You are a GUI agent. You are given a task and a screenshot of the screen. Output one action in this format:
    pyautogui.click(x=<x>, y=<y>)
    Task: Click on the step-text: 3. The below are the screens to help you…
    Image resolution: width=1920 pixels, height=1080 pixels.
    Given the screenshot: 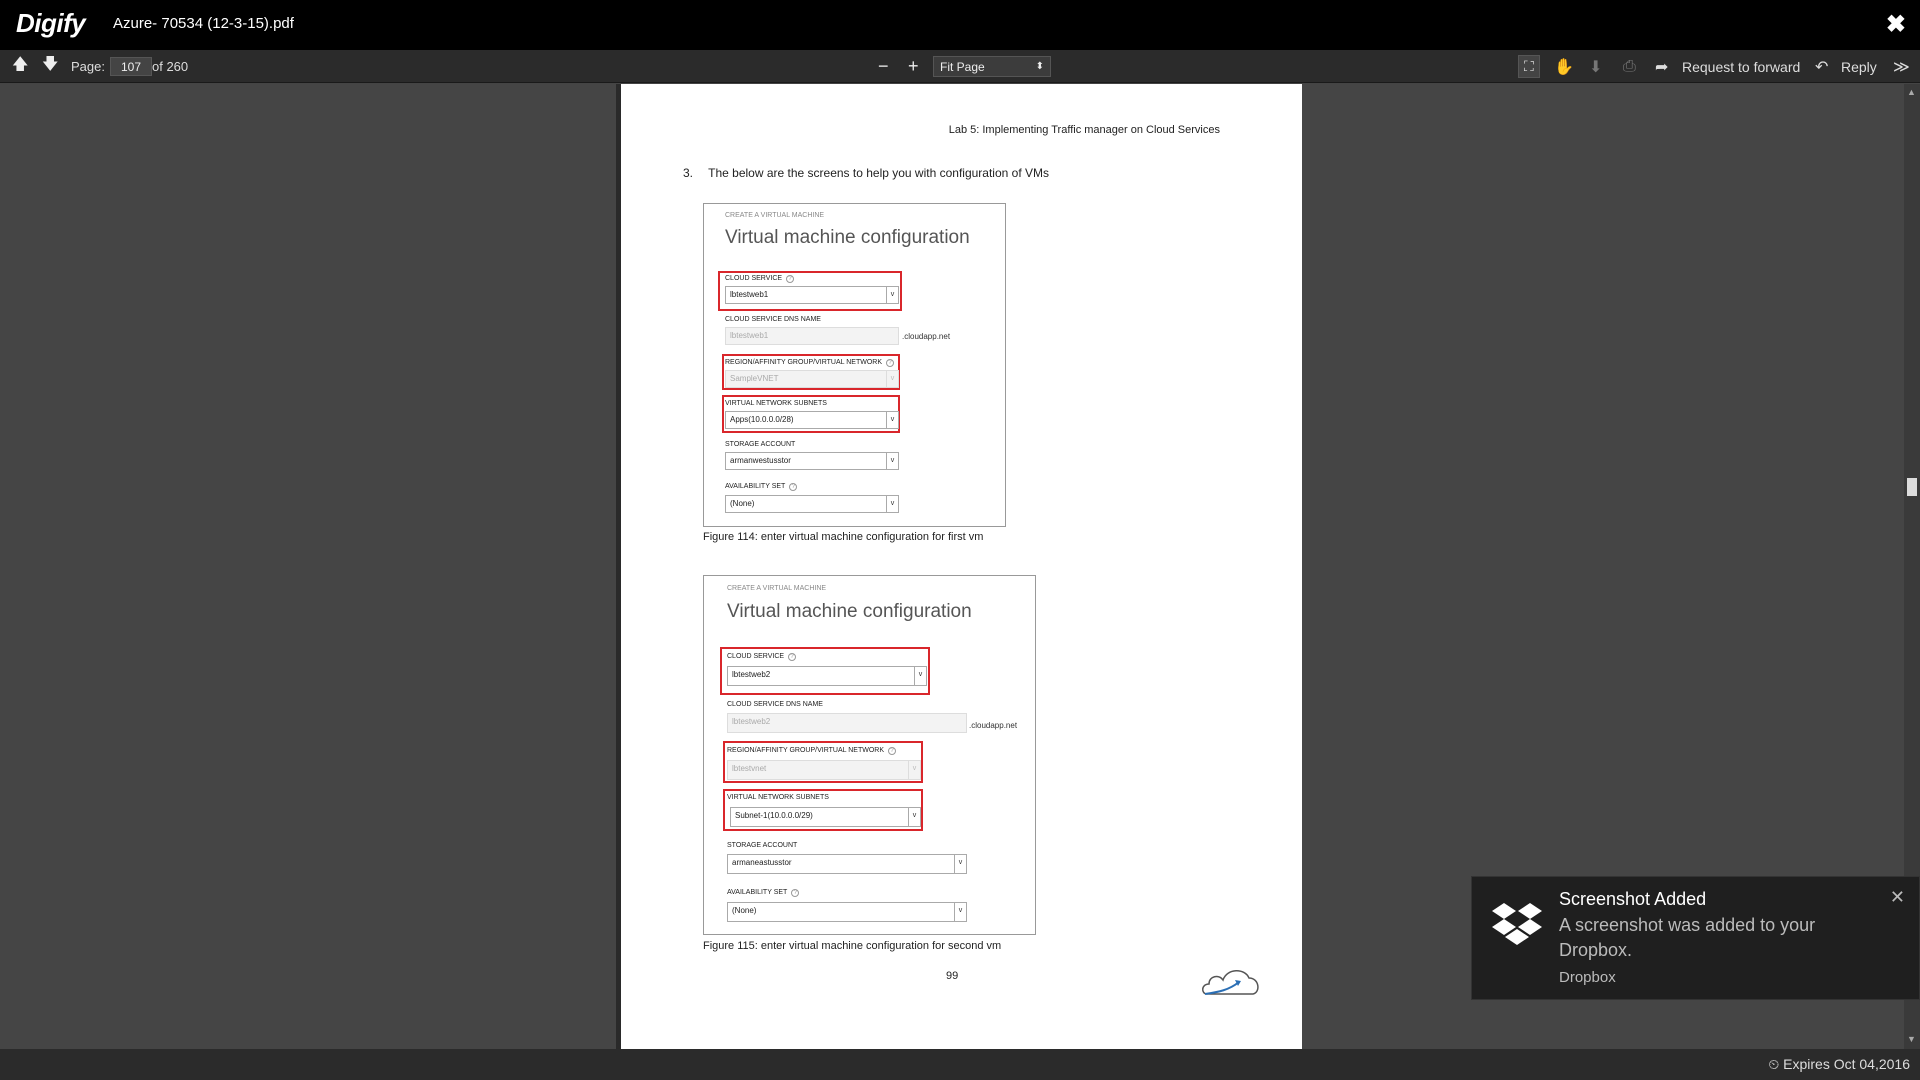 What is the action you would take?
    pyautogui.click(x=866, y=173)
    